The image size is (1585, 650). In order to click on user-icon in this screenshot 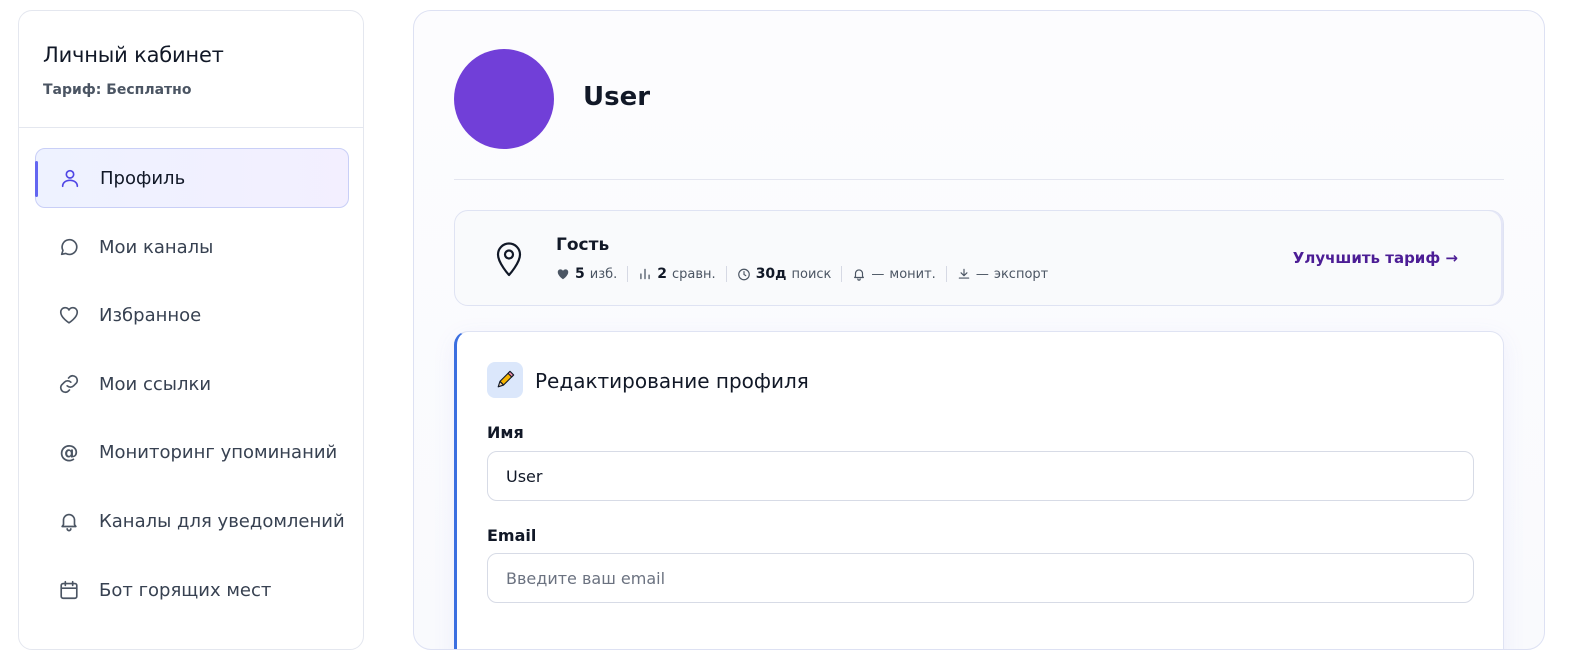, I will do `click(70, 178)`.